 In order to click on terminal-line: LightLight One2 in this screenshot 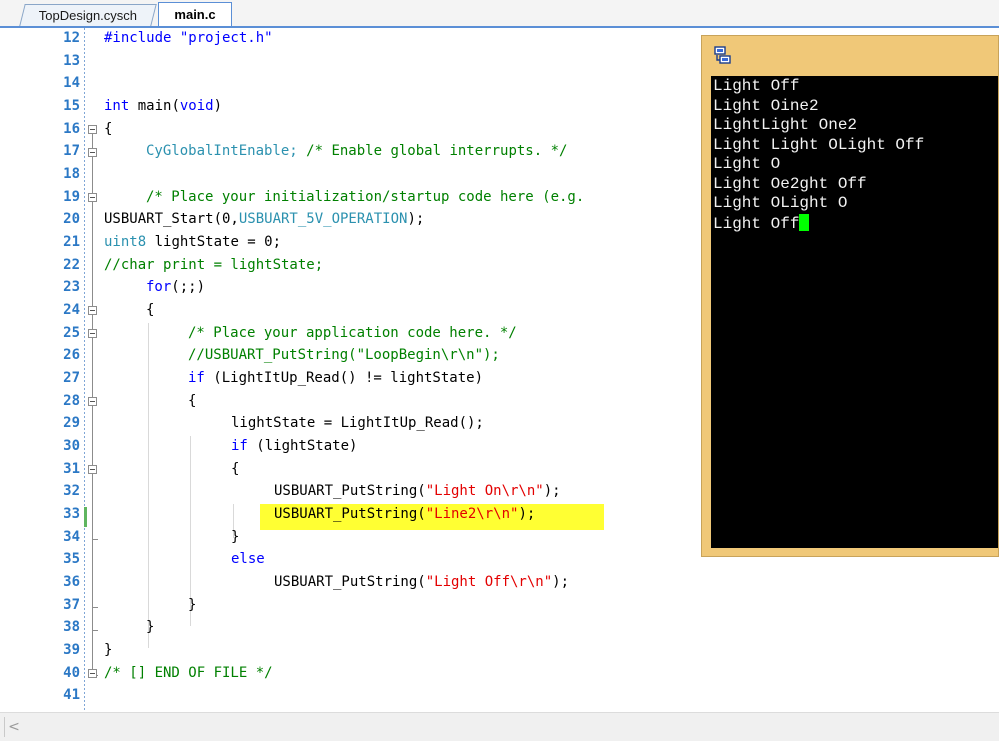, I will do `click(785, 125)`.